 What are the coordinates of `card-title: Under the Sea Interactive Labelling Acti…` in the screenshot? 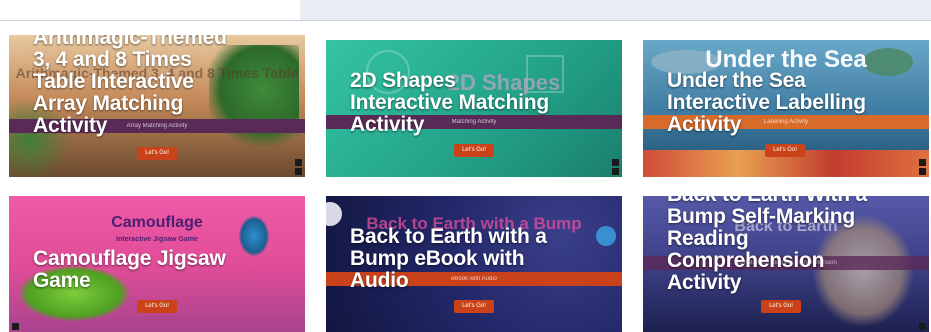 It's located at (794, 103).